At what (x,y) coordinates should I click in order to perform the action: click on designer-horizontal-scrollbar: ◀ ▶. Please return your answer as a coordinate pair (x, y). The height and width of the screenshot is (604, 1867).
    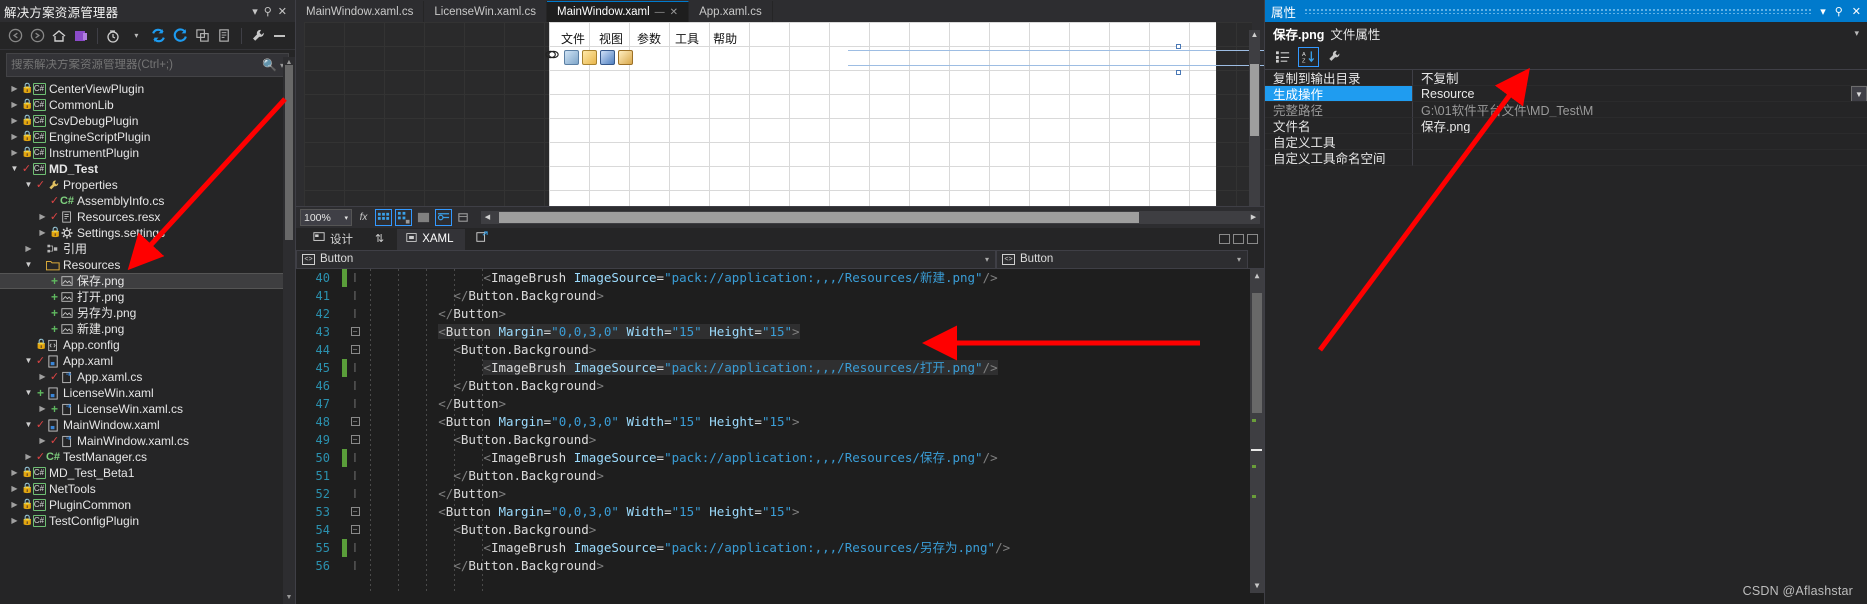
    Looking at the image, I should click on (870, 217).